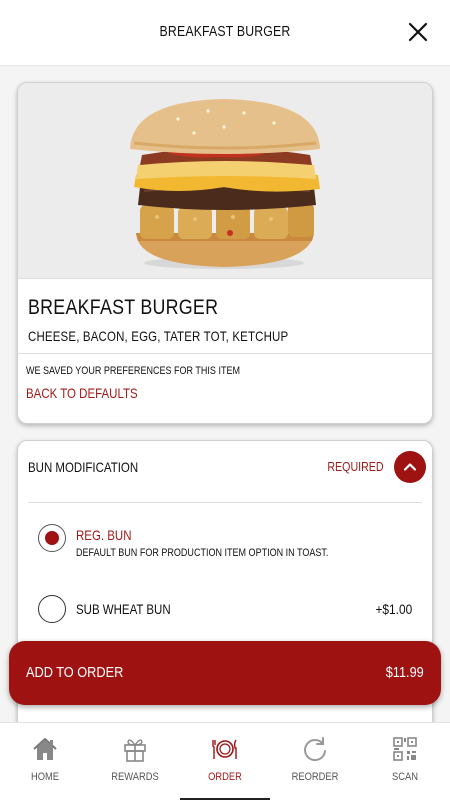 The height and width of the screenshot is (800, 450). I want to click on radio-unselected, so click(52, 609).